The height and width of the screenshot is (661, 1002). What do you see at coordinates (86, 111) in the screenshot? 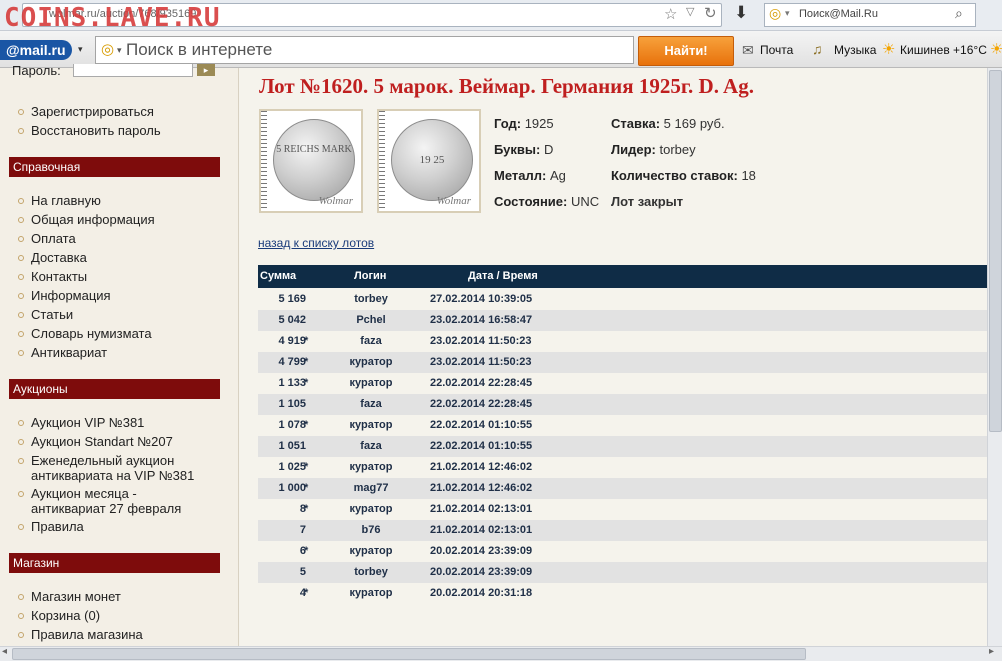
I see `sidebar-item-register: Зарегистрироваться` at bounding box center [86, 111].